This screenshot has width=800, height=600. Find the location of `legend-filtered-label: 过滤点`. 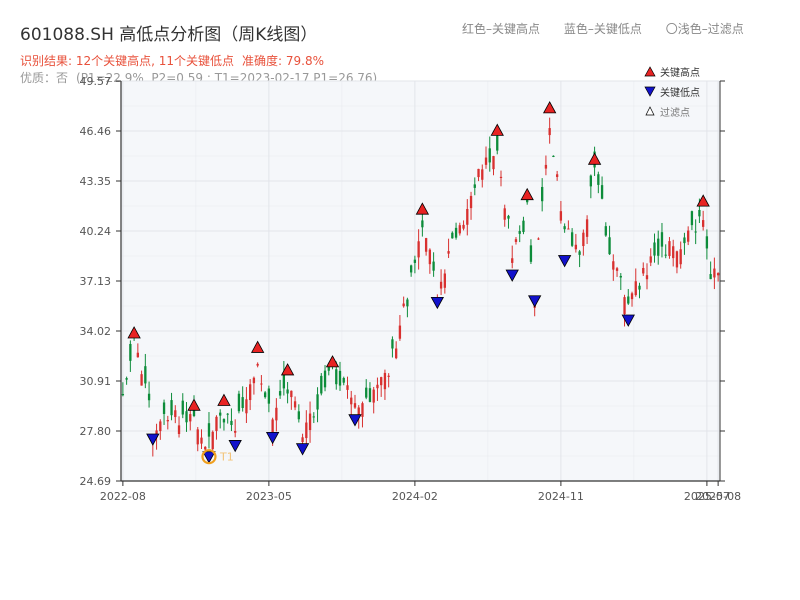

legend-filtered-label: 过滤点 is located at coordinates (675, 112).